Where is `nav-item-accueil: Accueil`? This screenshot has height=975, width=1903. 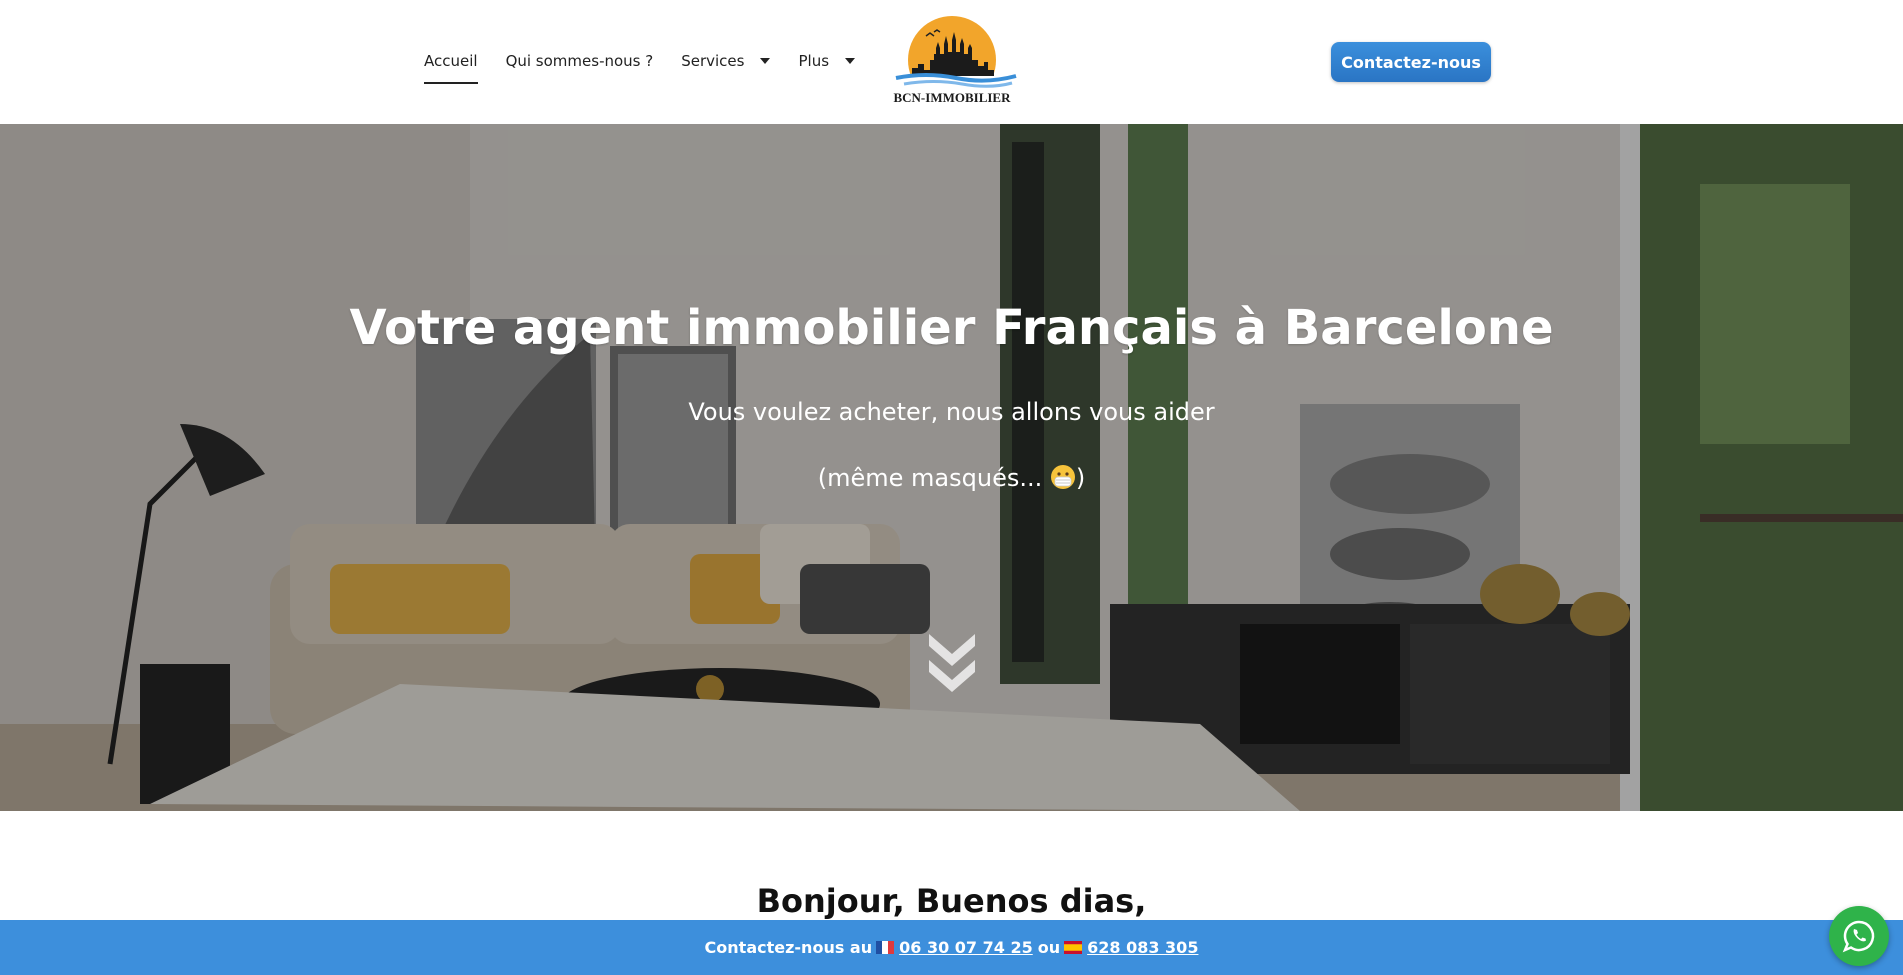
nav-item-accueil: Accueil is located at coordinates (451, 68).